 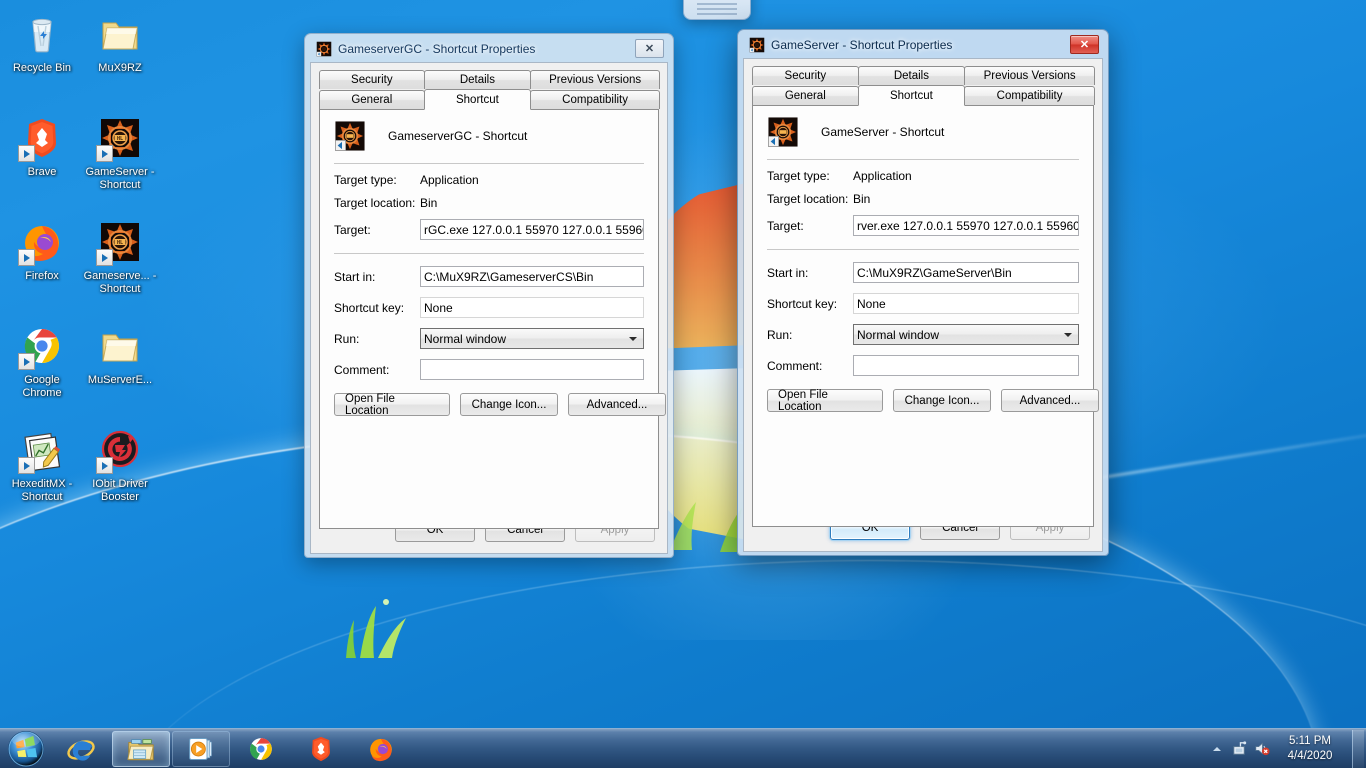 I want to click on desktop-icon-gameservercs-shortcut: HL Gameserve... - Shortcut, so click(x=120, y=264).